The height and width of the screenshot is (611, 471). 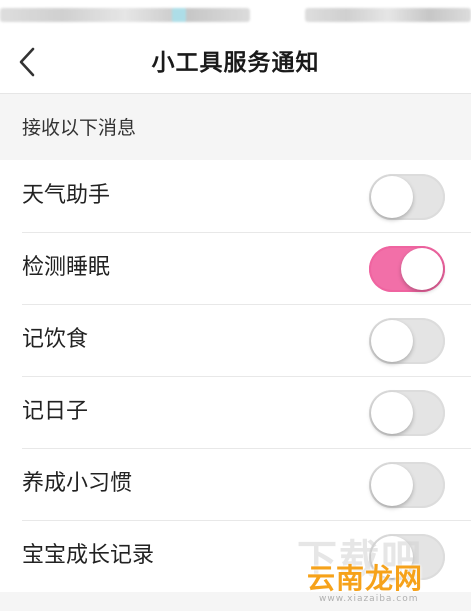 I want to click on diet-log-toggle, so click(x=407, y=341).